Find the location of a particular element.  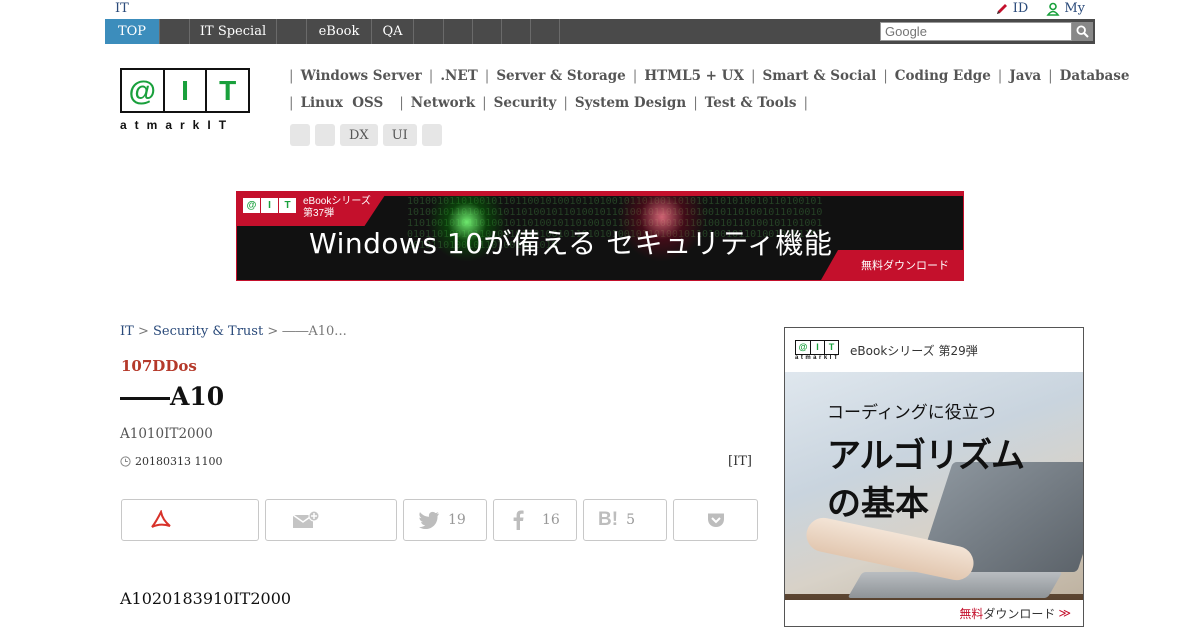

hatena-count: 5 is located at coordinates (630, 520).